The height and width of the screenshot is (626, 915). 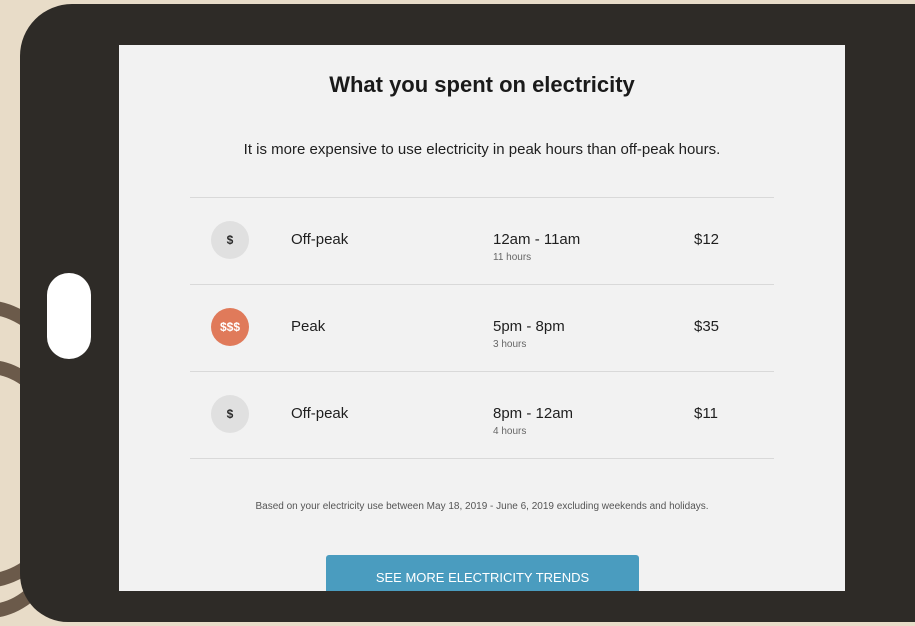 What do you see at coordinates (529, 326) in the screenshot?
I see `rate-time: 5pm - 8pm` at bounding box center [529, 326].